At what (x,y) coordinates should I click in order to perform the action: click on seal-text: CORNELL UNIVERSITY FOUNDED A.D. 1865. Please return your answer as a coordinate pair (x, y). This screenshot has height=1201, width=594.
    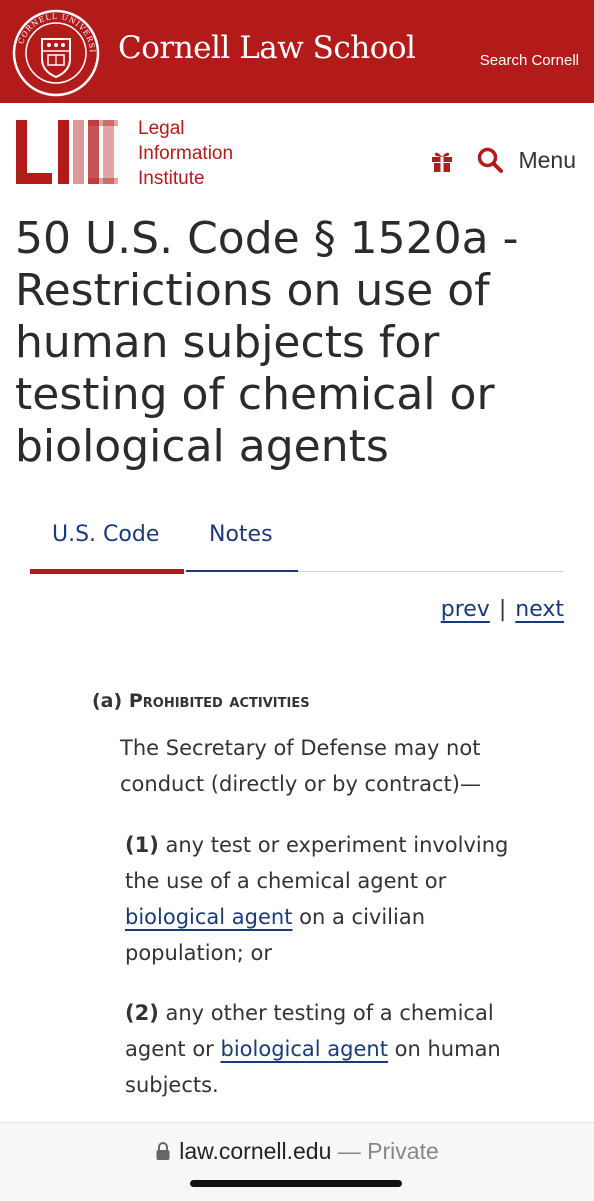
    Looking at the image, I should click on (54, 31).